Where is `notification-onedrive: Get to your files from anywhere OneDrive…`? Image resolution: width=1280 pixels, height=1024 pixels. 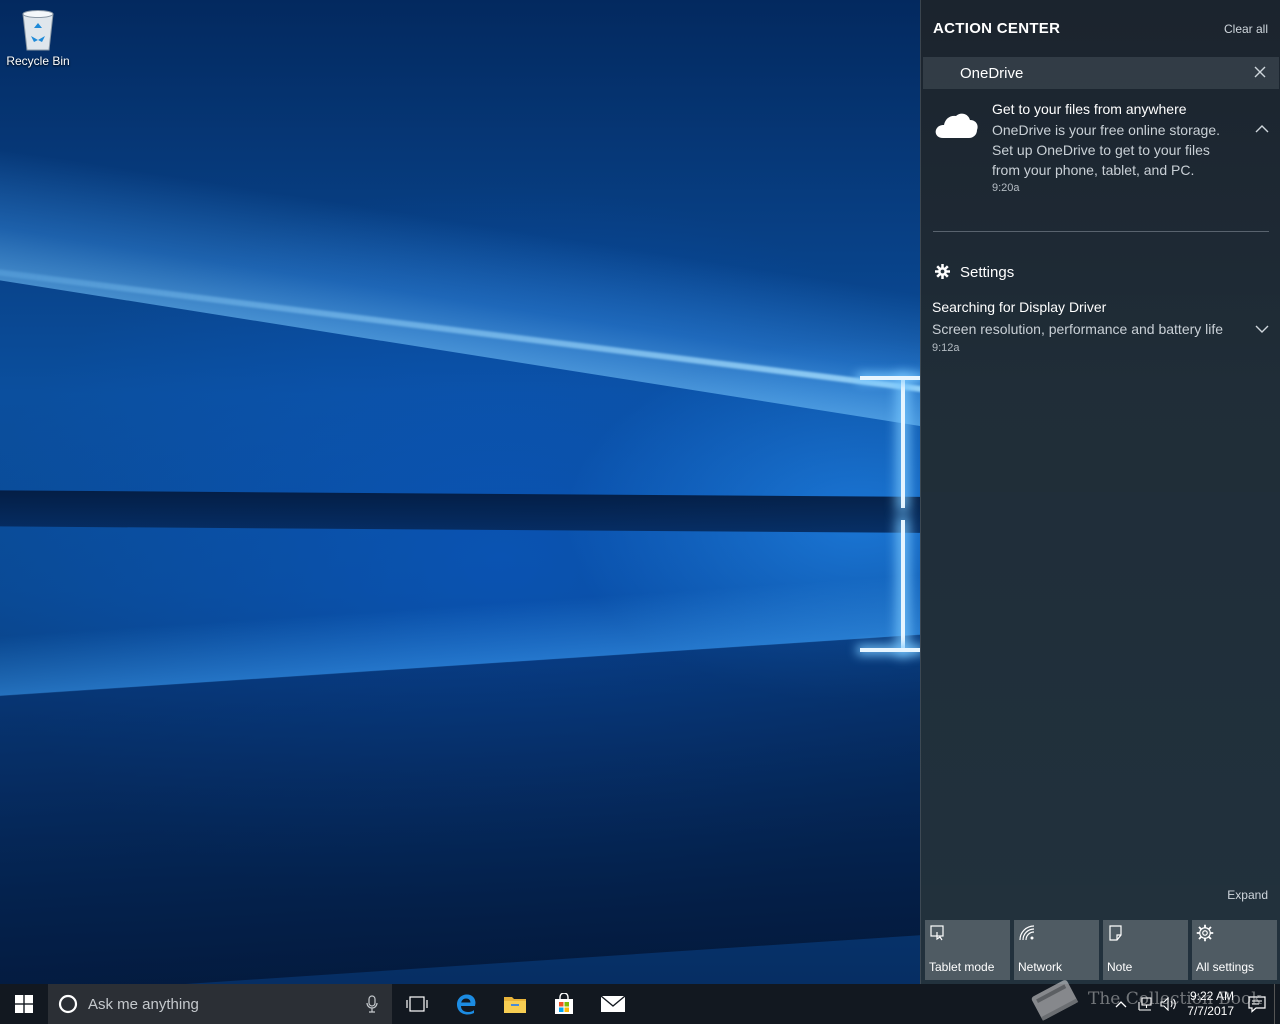
notification-onedrive: Get to your files from anywhere OneDrive… is located at coordinates (1100, 153).